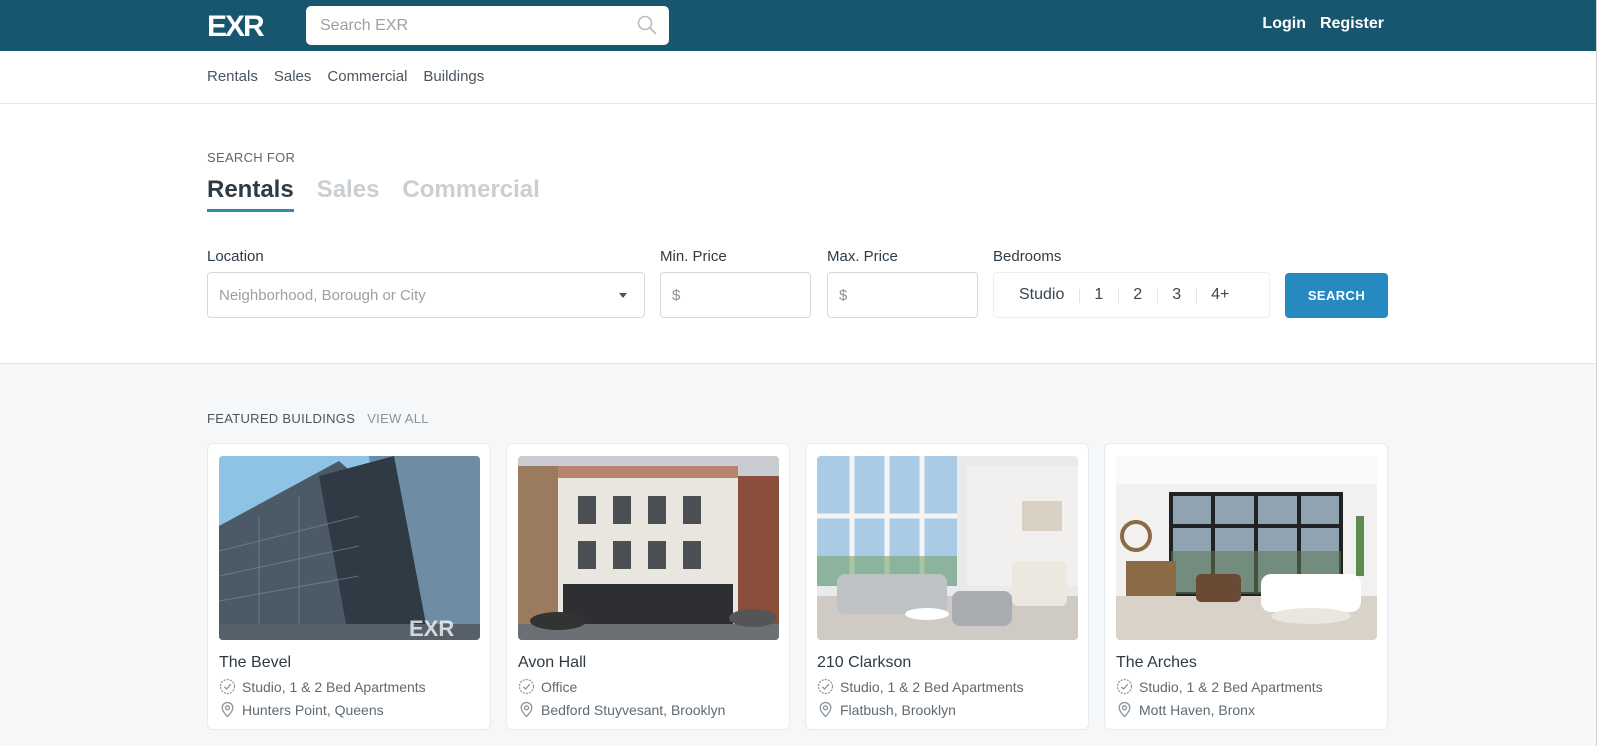  What do you see at coordinates (251, 157) in the screenshot?
I see `search-for-label: SEARCH FOR` at bounding box center [251, 157].